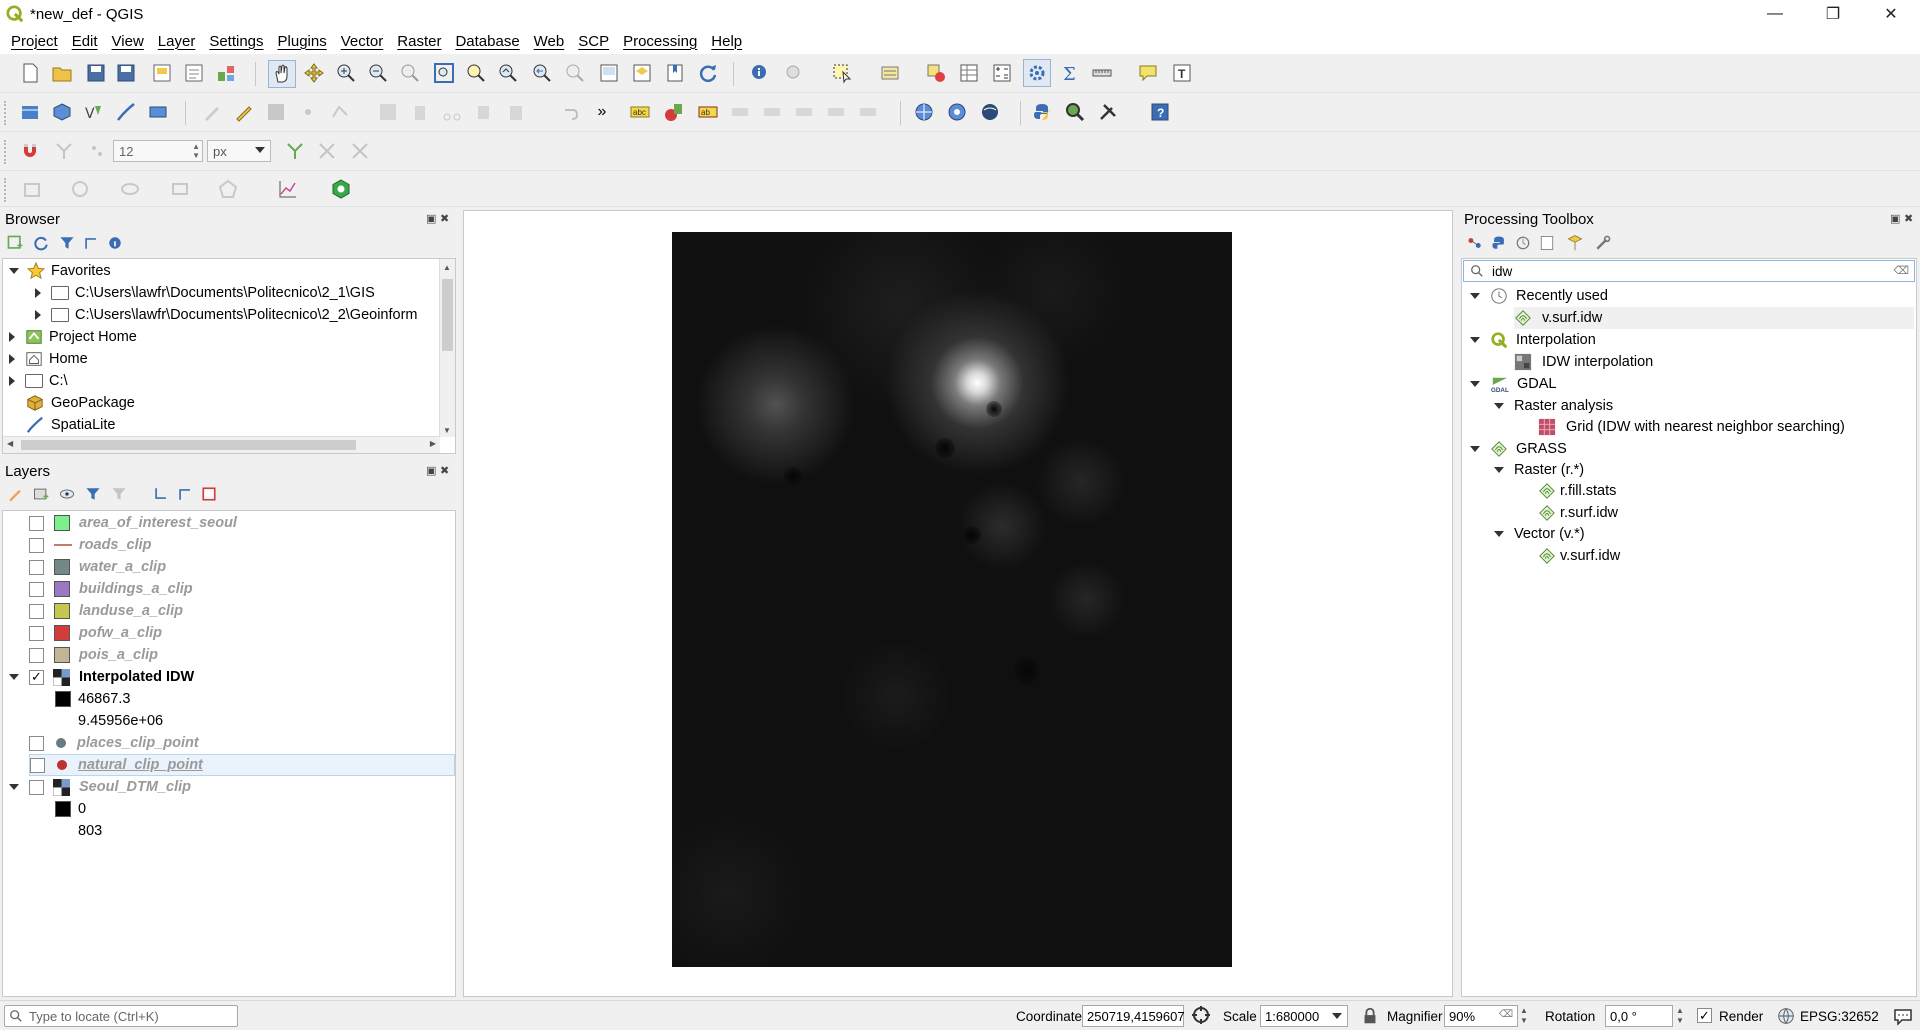 The width and height of the screenshot is (1920, 1030). I want to click on browser-item-project-home: Project Home, so click(73, 337).